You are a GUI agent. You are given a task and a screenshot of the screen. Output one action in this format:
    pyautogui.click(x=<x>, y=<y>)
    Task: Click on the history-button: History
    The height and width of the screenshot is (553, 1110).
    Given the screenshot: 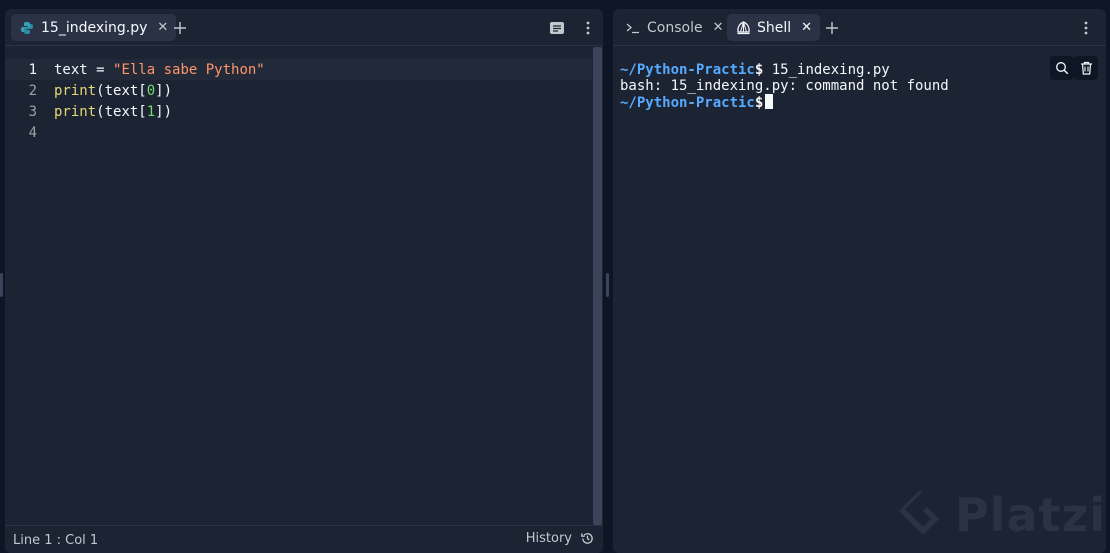 What is the action you would take?
    pyautogui.click(x=560, y=538)
    